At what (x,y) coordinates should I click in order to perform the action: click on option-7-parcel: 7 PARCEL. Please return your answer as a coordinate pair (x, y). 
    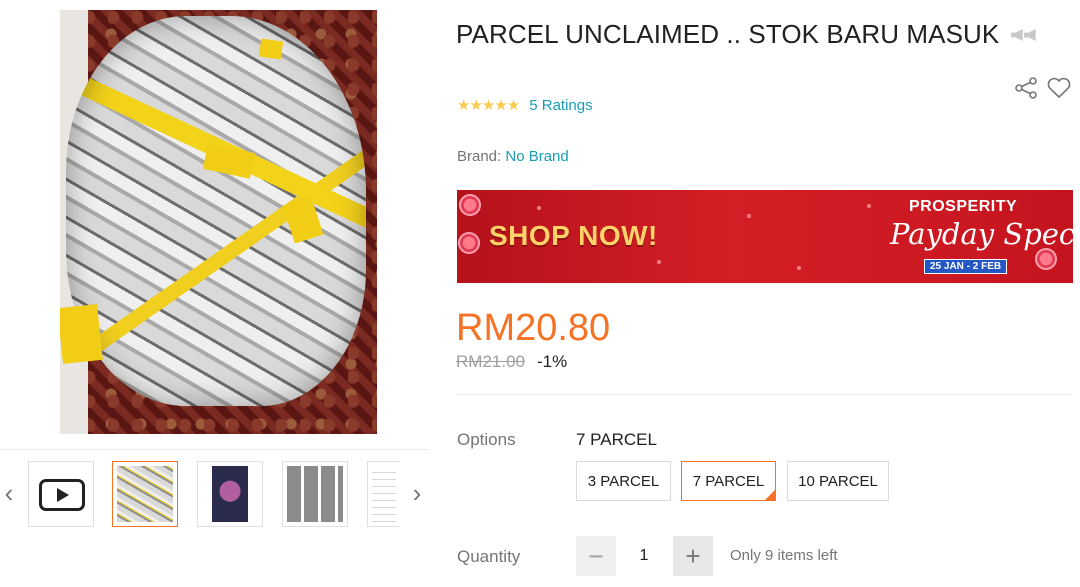
    Looking at the image, I should click on (728, 481).